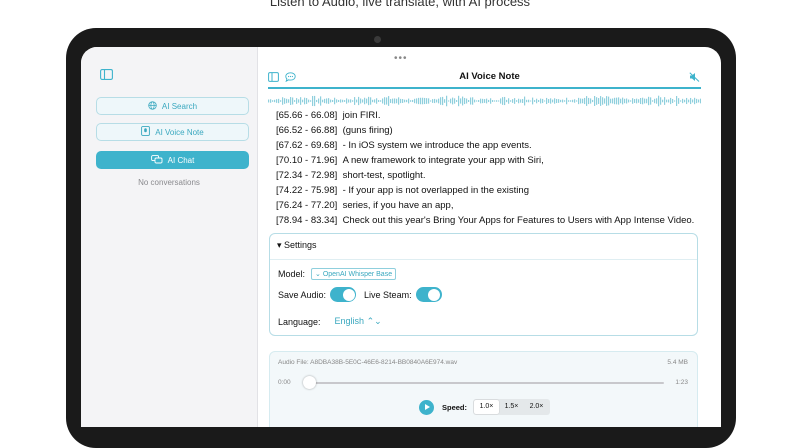 This screenshot has width=800, height=448. Describe the element at coordinates (384, 175) in the screenshot. I see `transcript-text: short-test, spotlight.` at that location.